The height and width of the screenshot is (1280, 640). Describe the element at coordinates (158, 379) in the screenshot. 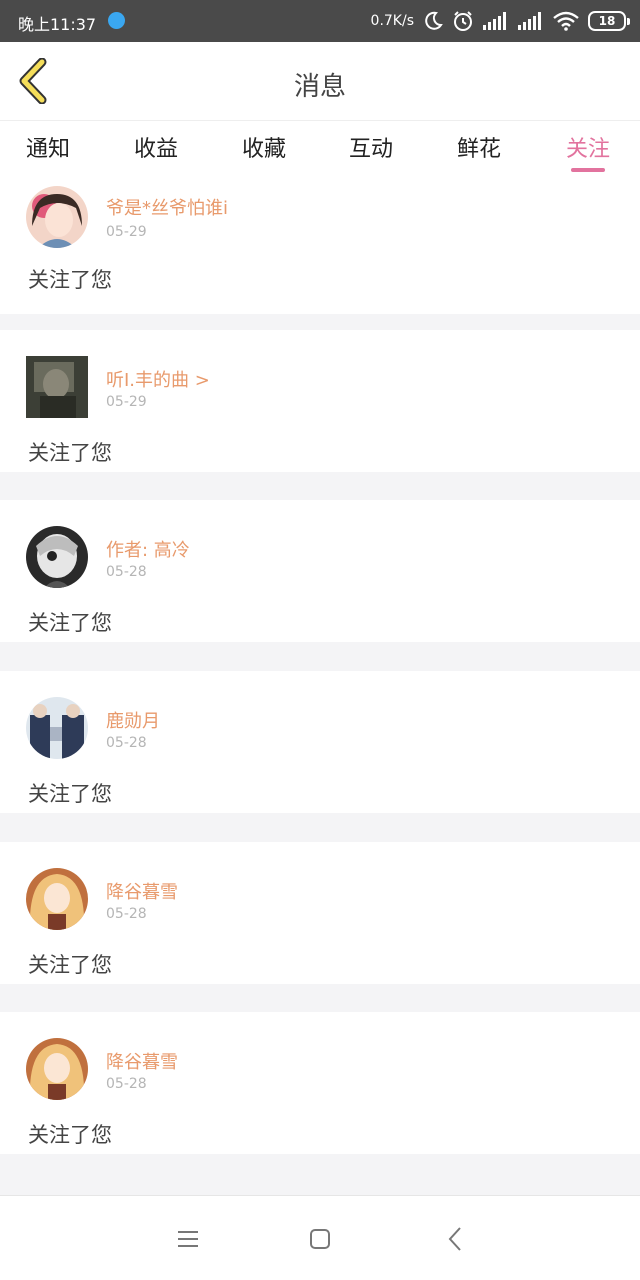

I see `username: 听I.丰的曲 >` at that location.